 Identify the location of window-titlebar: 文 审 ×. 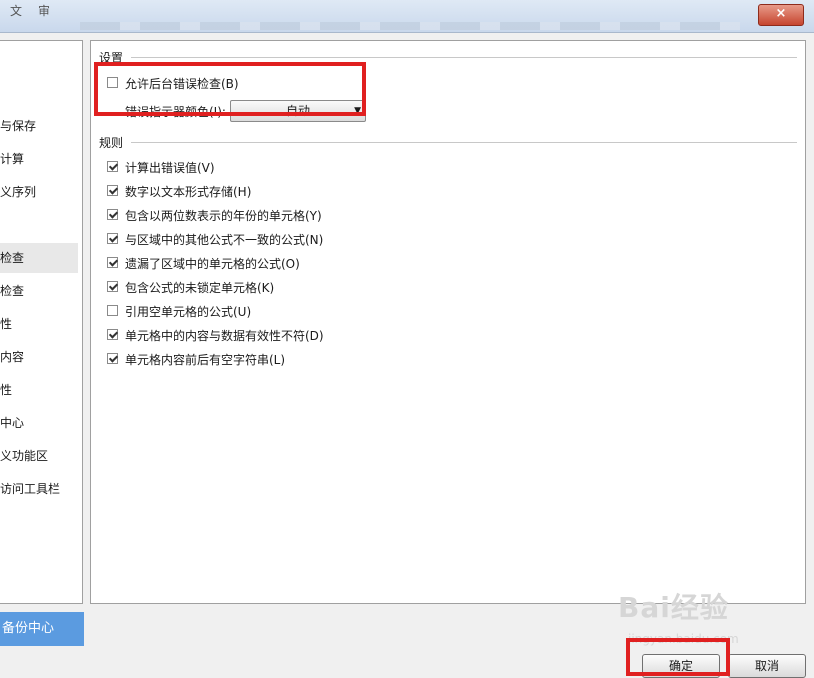
(407, 16).